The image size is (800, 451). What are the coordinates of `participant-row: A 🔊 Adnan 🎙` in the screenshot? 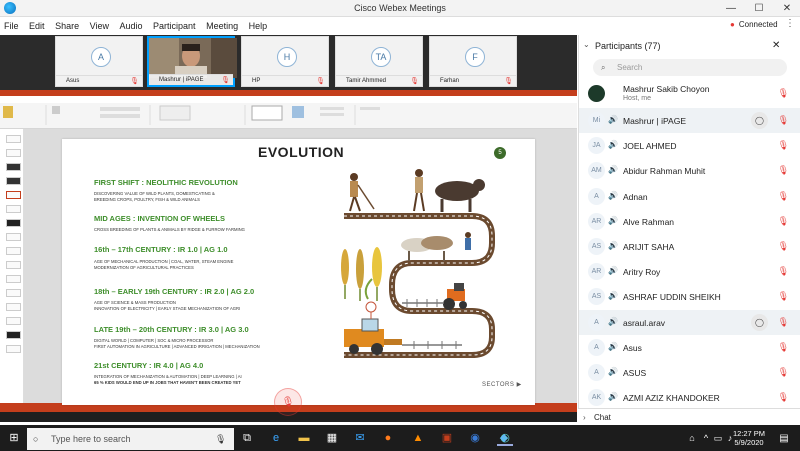 It's located at (689, 196).